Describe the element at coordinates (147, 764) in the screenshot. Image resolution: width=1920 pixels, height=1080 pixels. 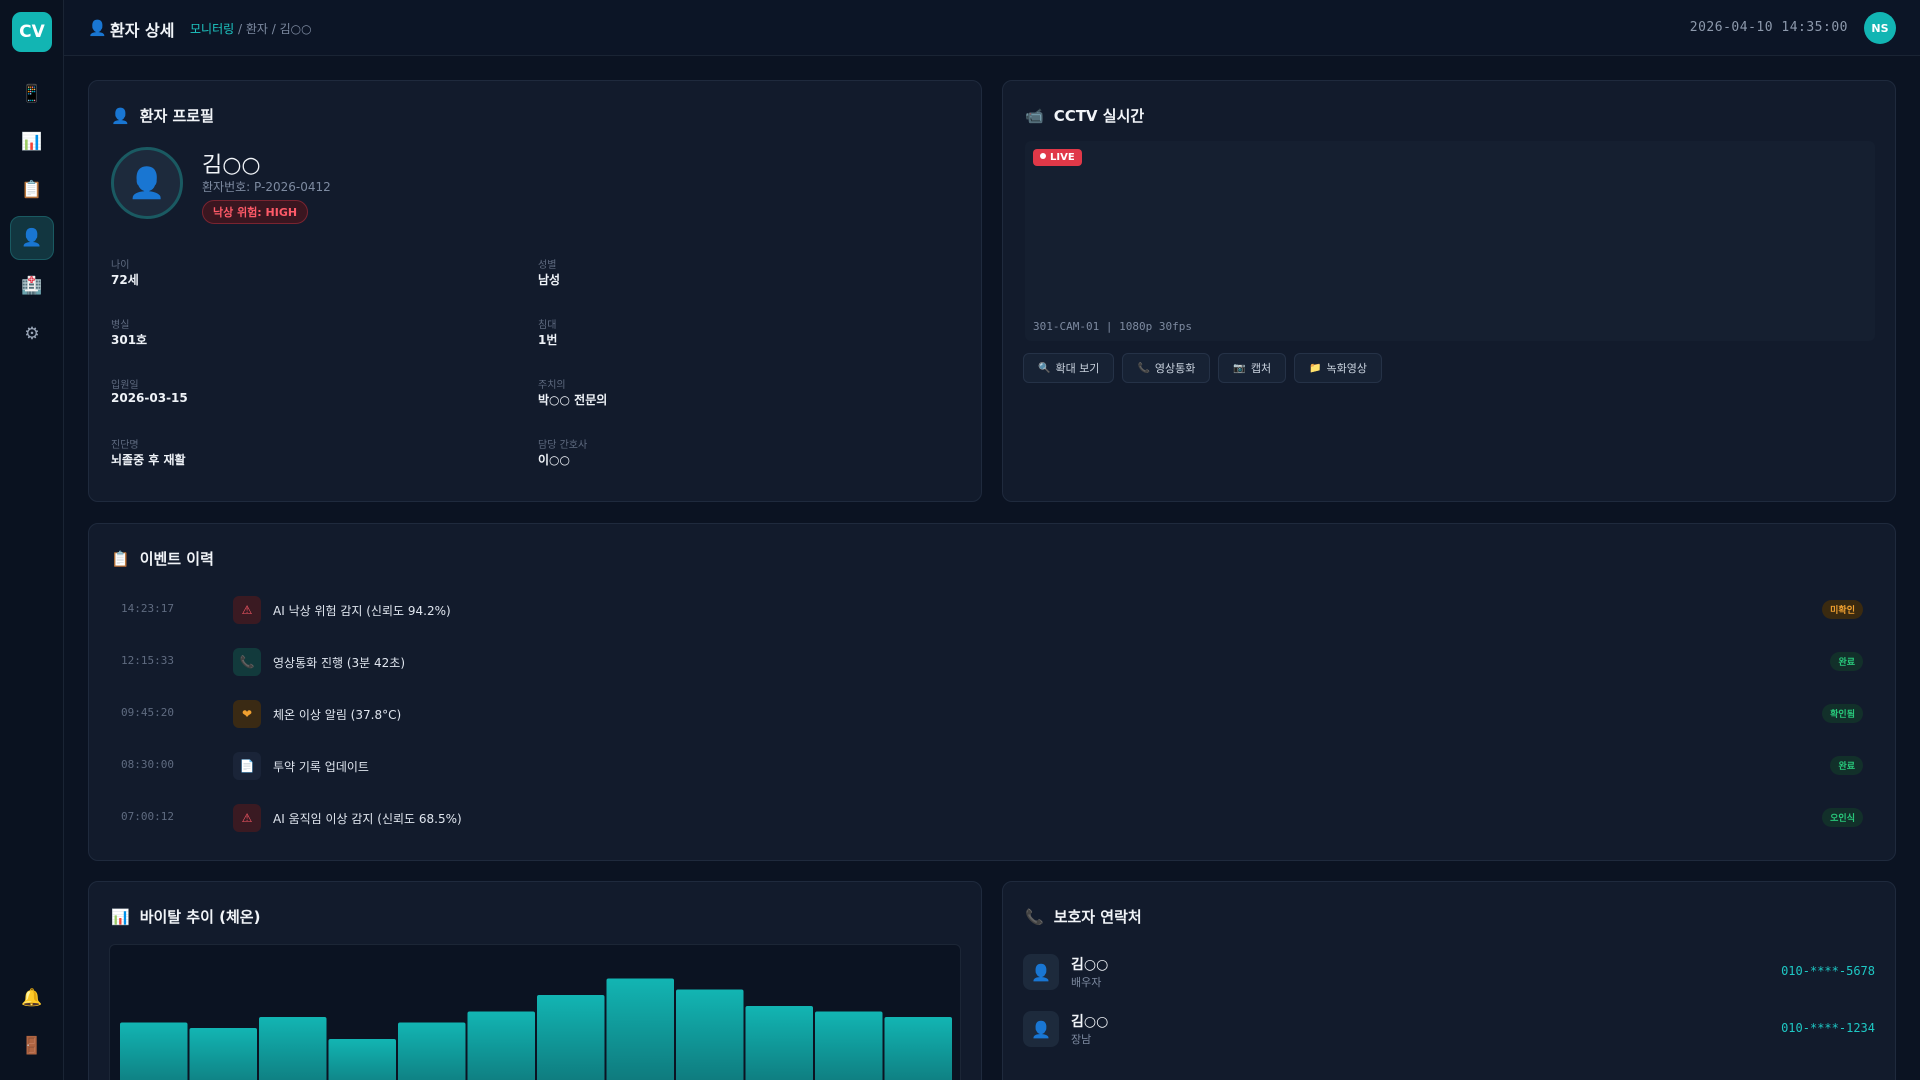
I see `event-time: 08:30:00` at that location.